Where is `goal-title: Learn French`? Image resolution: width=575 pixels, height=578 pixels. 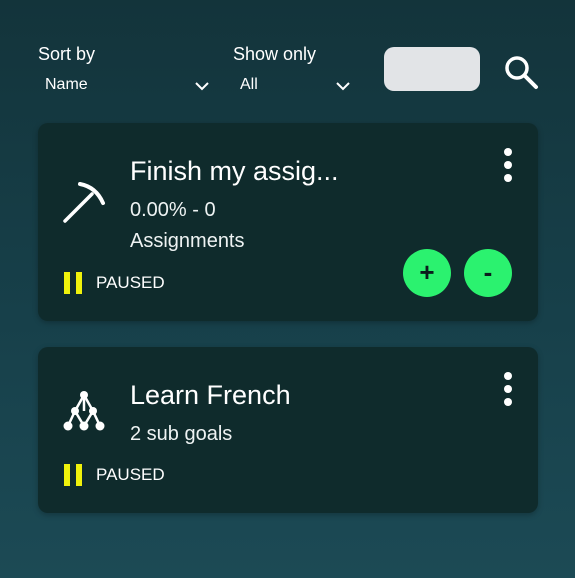 goal-title: Learn French is located at coordinates (210, 395).